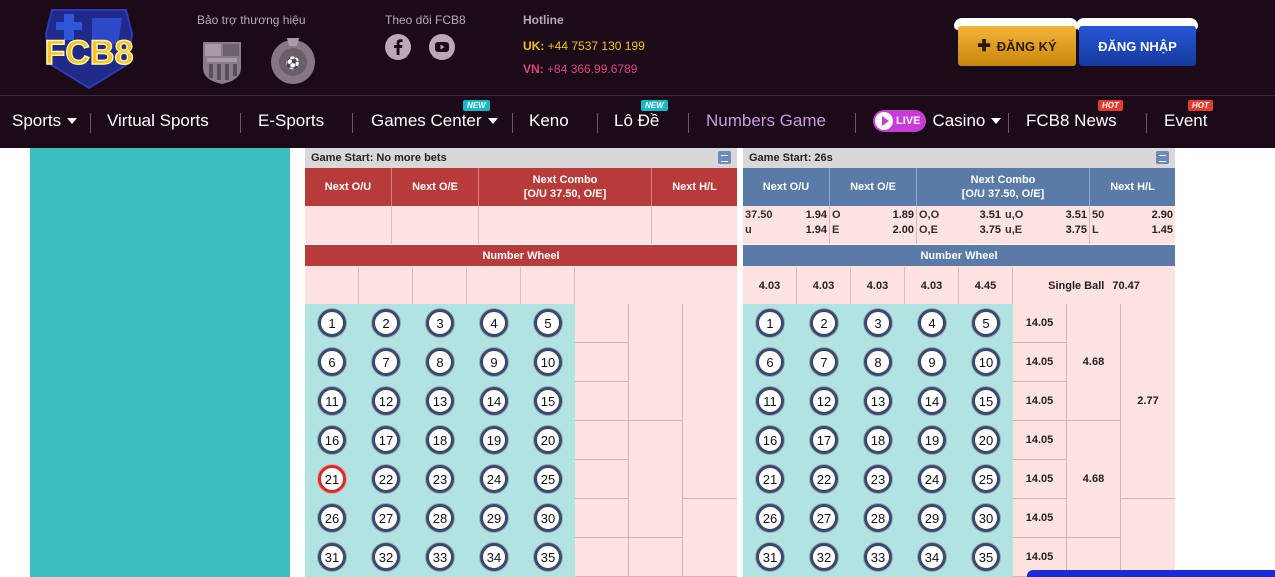  Describe the element at coordinates (158, 121) in the screenshot. I see `nav-virtual-sports: Virtual Sports` at that location.